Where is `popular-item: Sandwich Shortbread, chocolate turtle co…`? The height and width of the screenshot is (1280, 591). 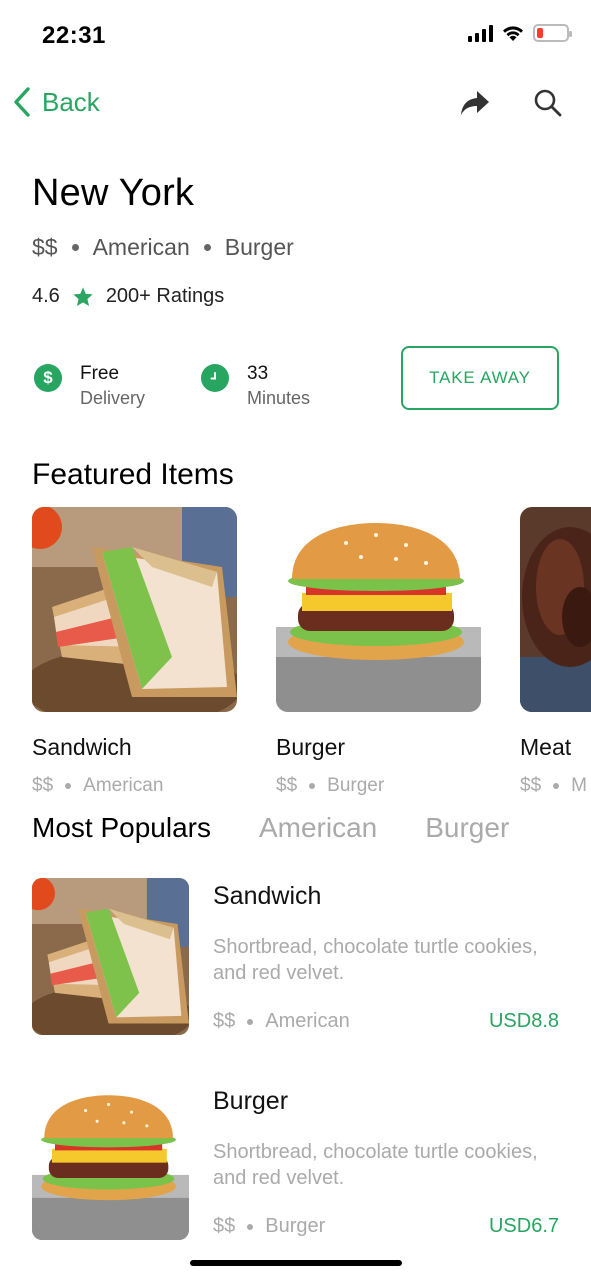 popular-item: Sandwich Shortbread, chocolate turtle co… is located at coordinates (295, 963).